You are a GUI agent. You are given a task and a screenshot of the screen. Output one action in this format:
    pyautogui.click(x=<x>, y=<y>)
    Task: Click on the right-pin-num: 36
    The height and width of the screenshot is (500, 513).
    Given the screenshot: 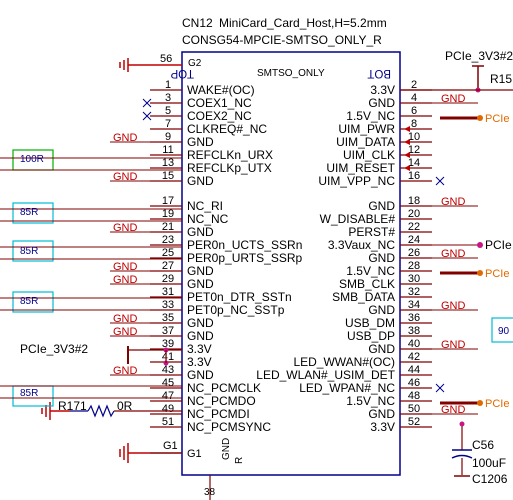 What is the action you would take?
    pyautogui.click(x=414, y=318)
    